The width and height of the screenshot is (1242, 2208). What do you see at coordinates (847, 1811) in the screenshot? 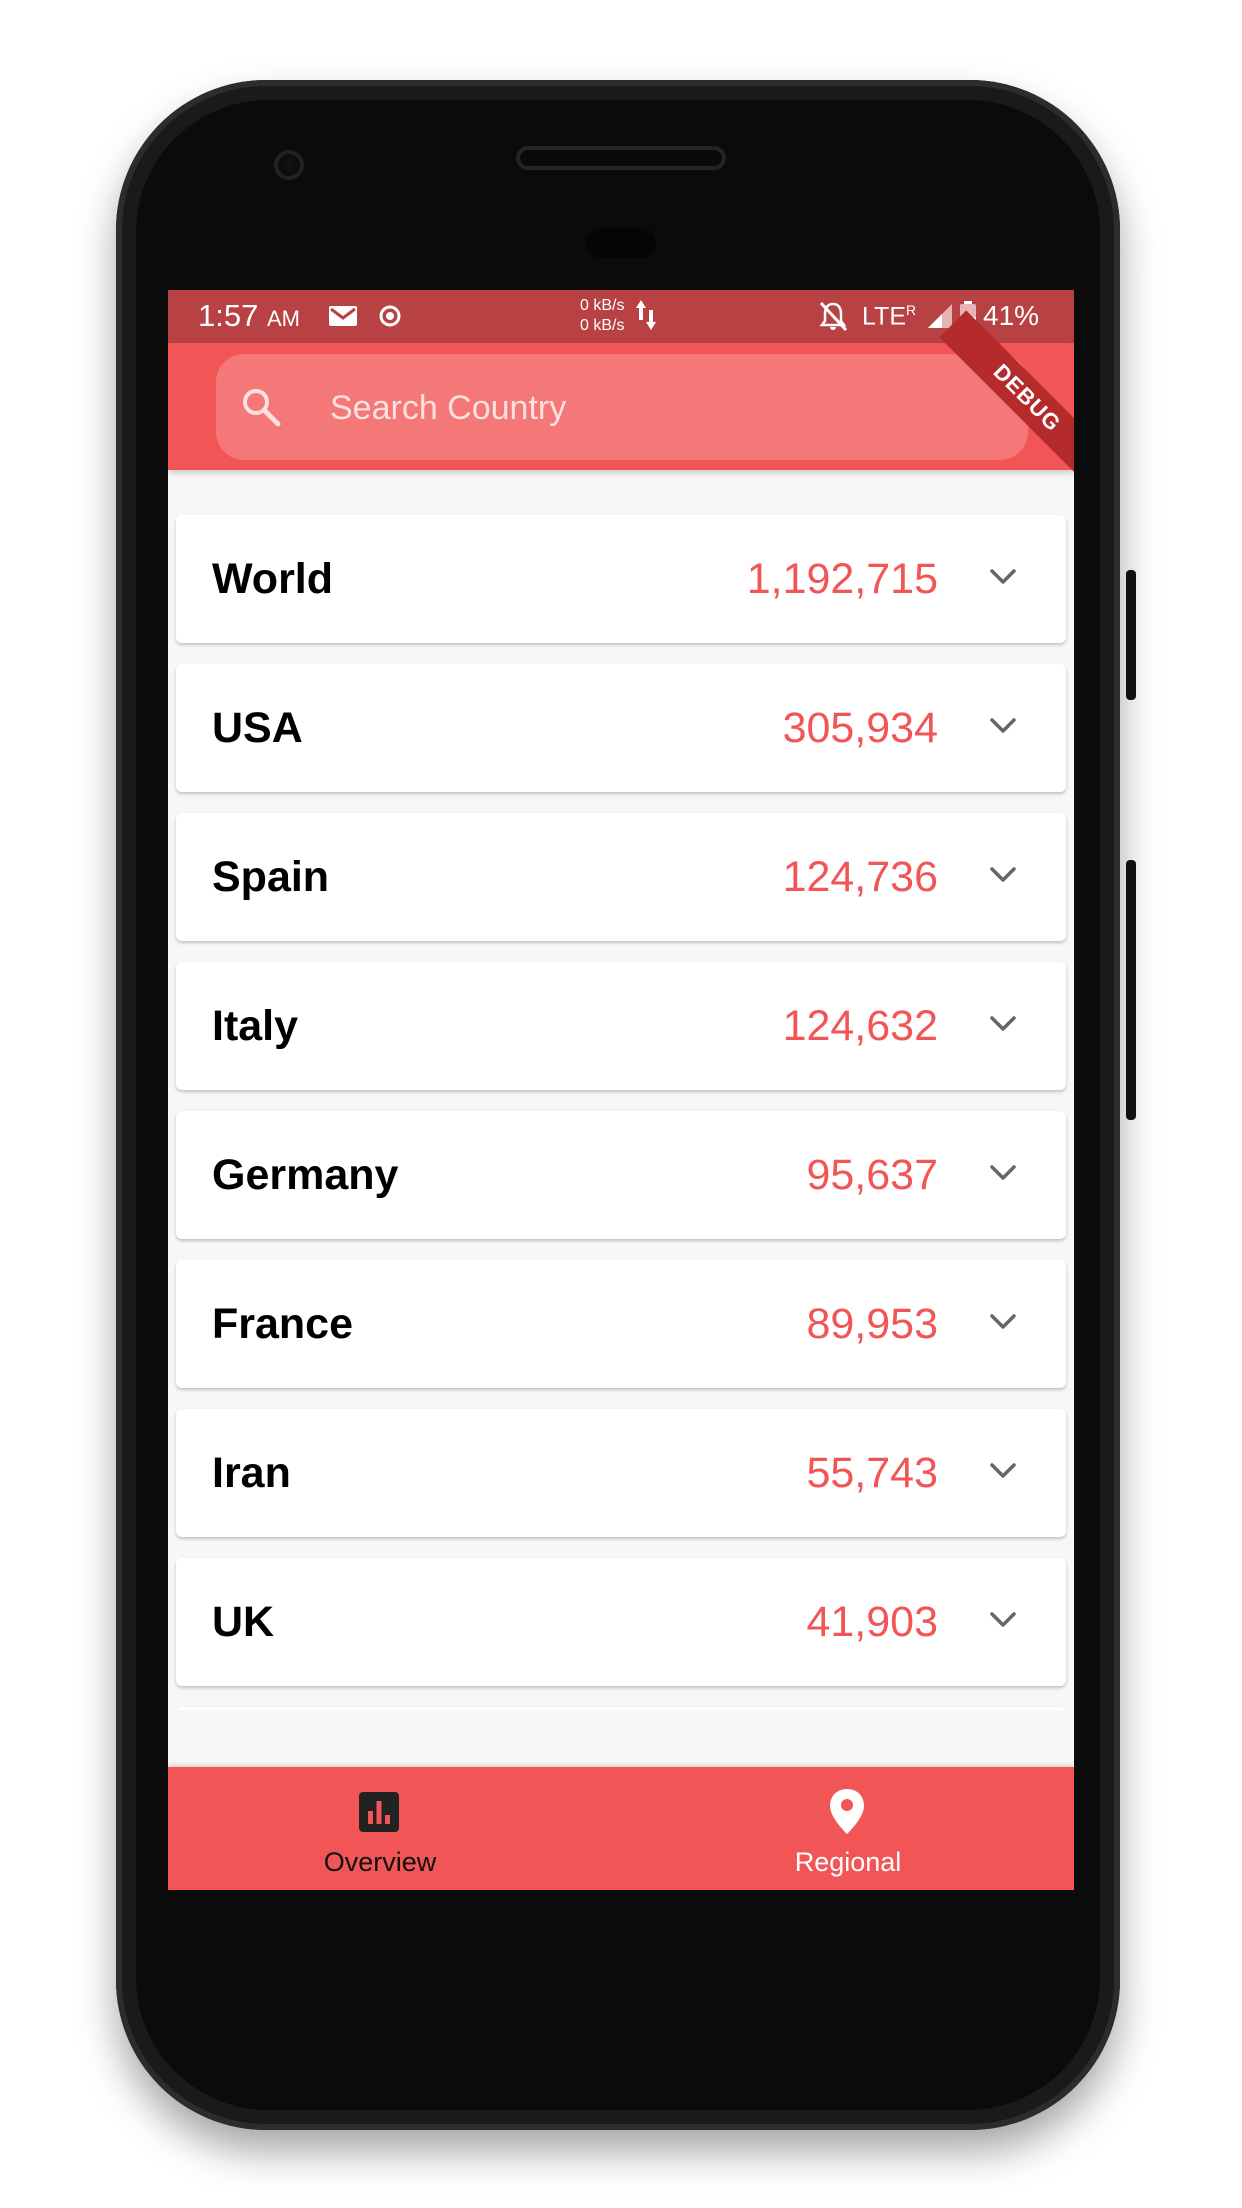
I see `location-pin-icon` at bounding box center [847, 1811].